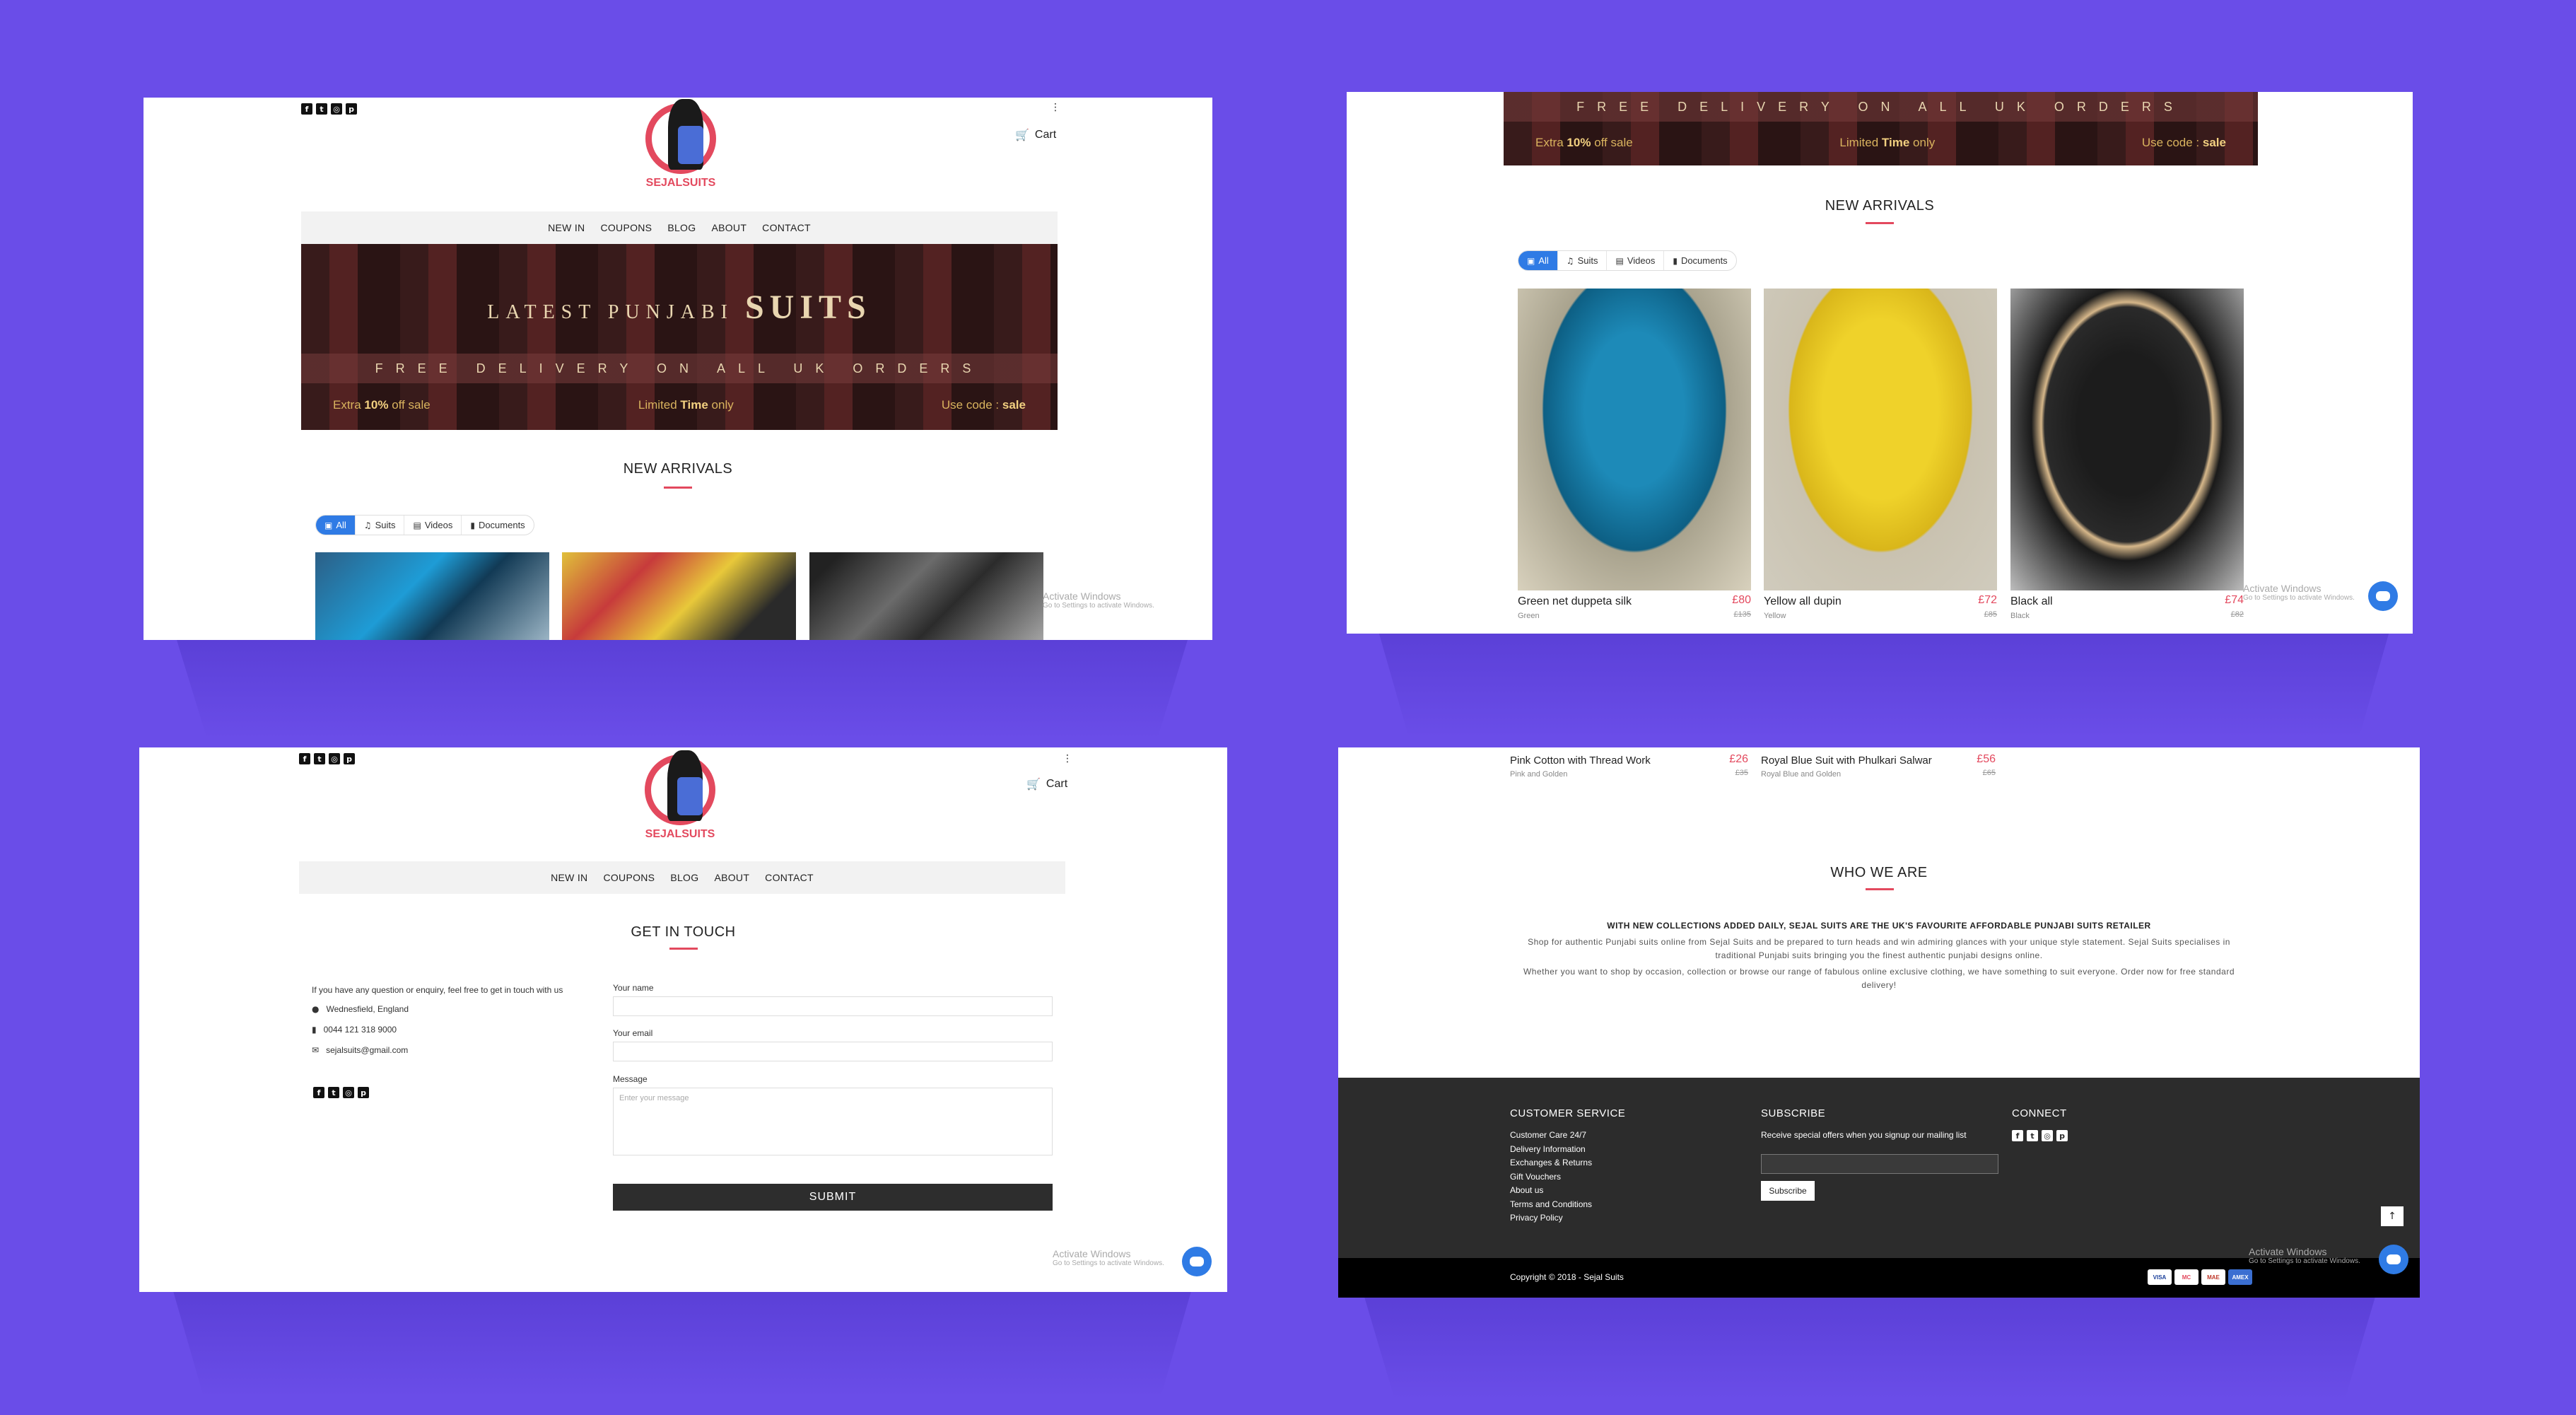 Image resolution: width=2576 pixels, height=1415 pixels. Describe the element at coordinates (1988, 600) in the screenshot. I see `product-price: £72` at that location.